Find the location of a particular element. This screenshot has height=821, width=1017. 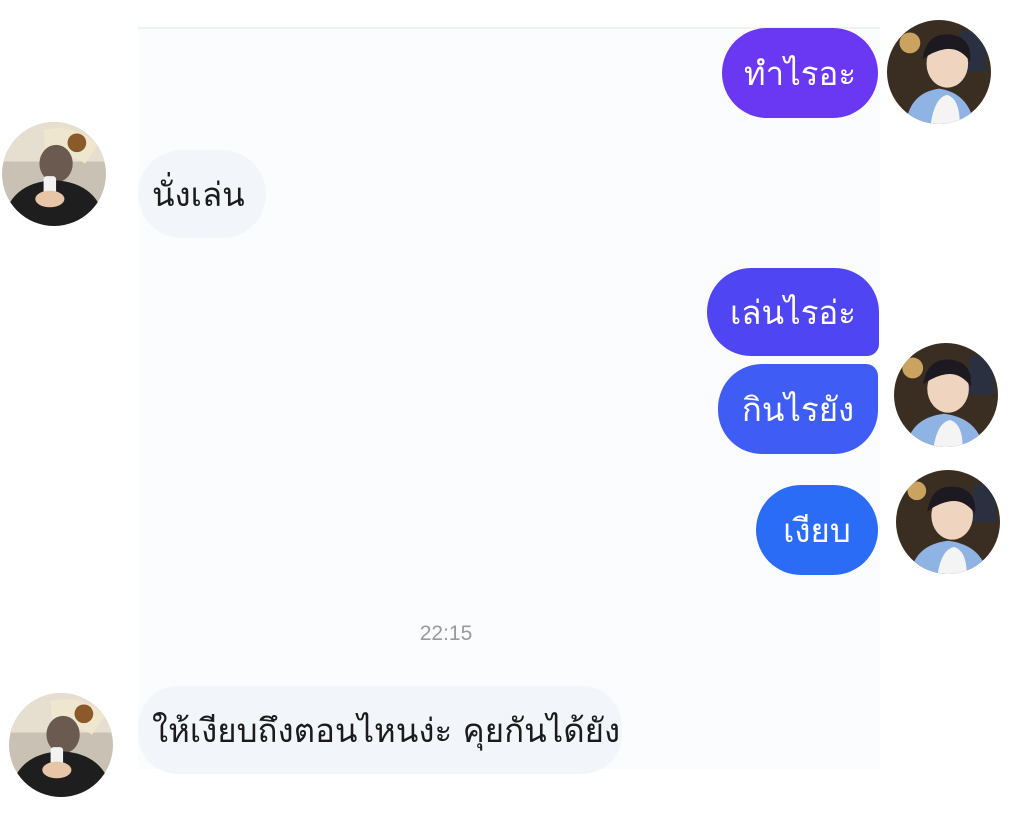

outgoing-message-bubble: ทำไรอะ is located at coordinates (800, 73).